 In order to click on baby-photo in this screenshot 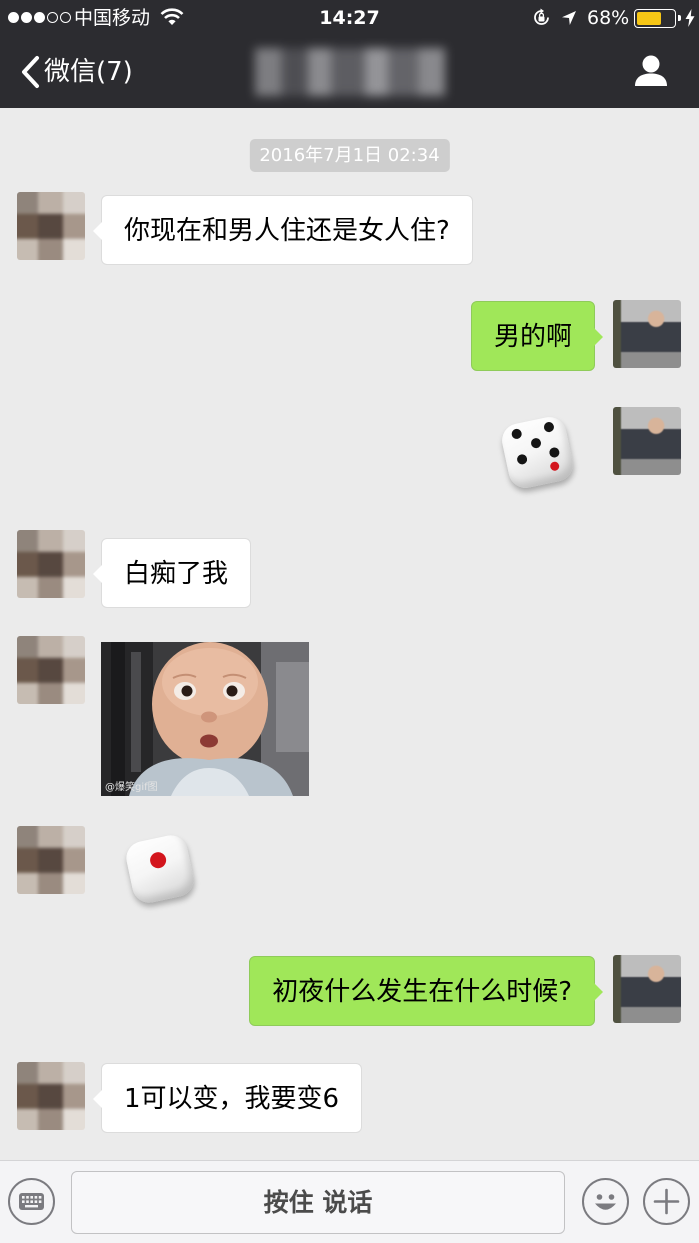, I will do `click(205, 719)`.